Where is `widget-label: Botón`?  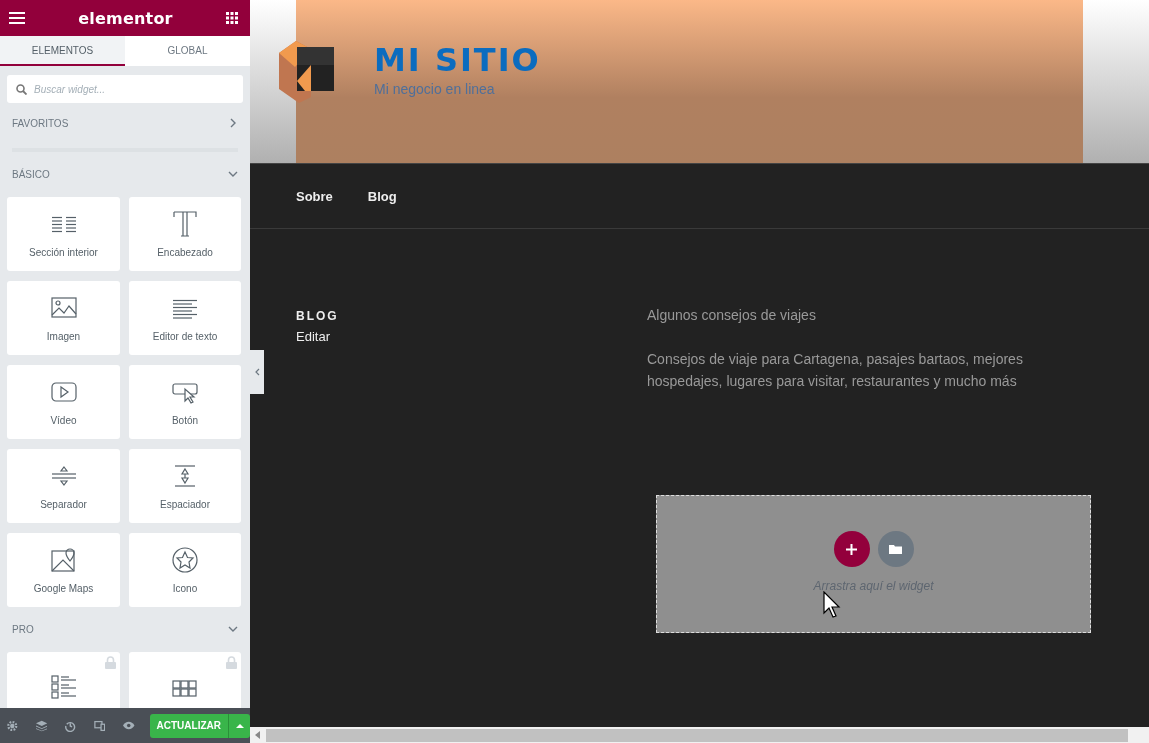
widget-label: Botón is located at coordinates (185, 420).